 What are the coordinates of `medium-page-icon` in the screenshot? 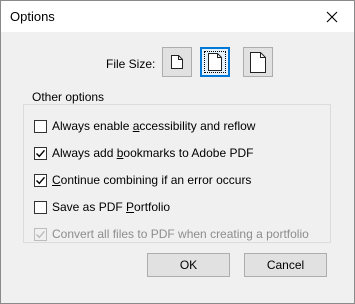 It's located at (215, 62).